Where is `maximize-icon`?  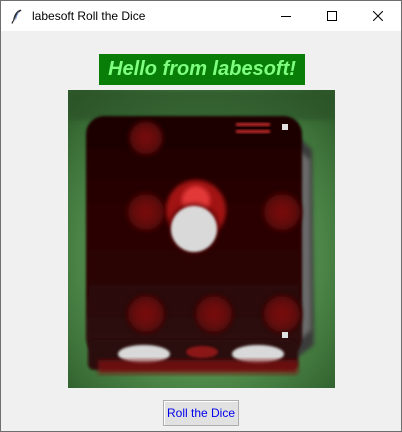
maximize-icon is located at coordinates (332, 16).